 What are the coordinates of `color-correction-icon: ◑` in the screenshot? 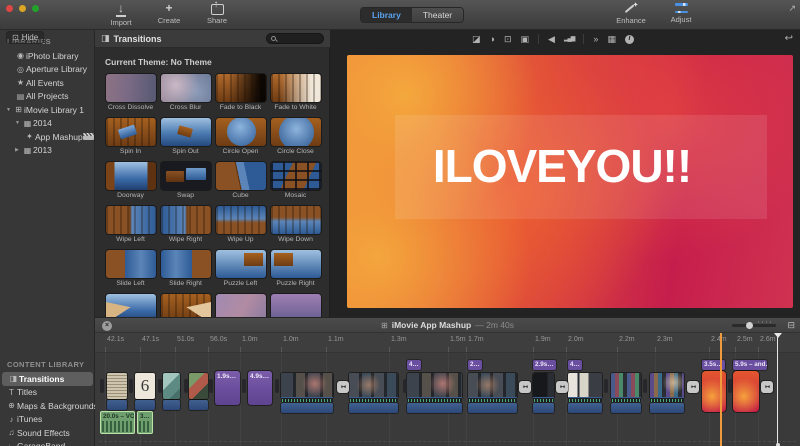 It's located at (492, 39).